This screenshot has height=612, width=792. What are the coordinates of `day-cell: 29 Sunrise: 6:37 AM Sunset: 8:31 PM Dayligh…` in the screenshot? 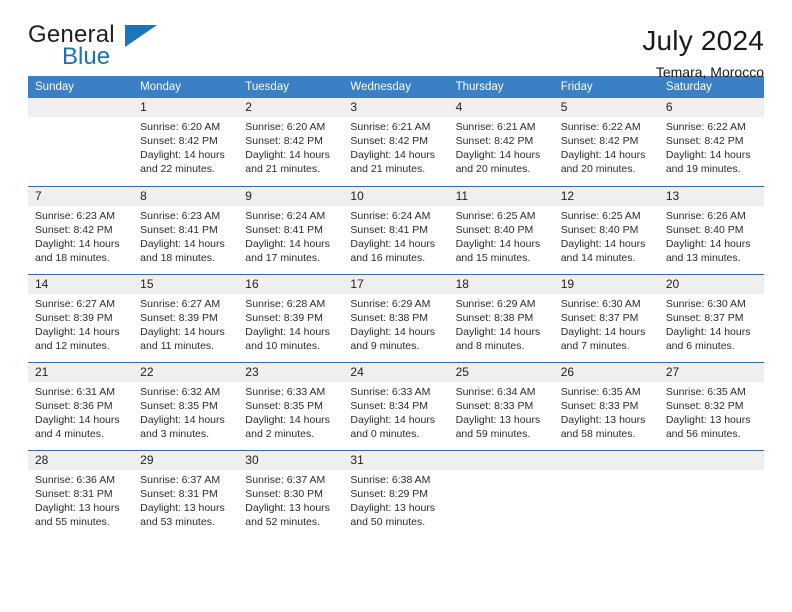 It's located at (186, 493).